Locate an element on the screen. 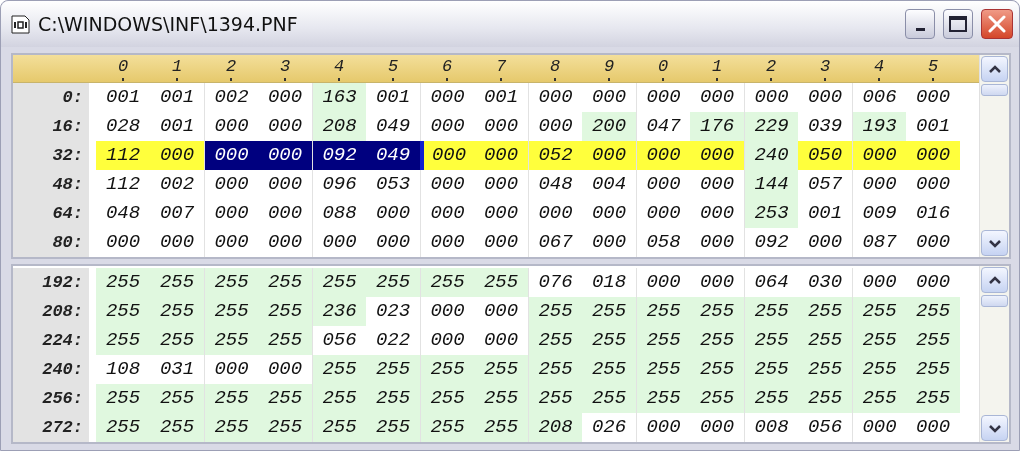 The height and width of the screenshot is (451, 1020). column-number: 1 is located at coordinates (717, 67).